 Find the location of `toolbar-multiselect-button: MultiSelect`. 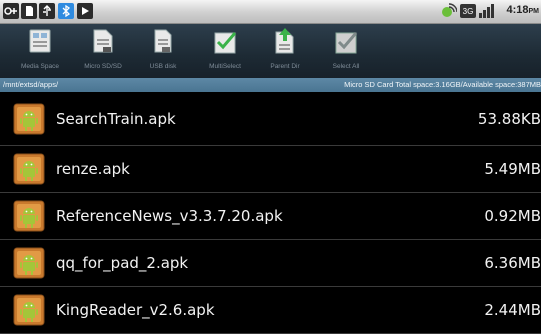

toolbar-multiselect-button: MultiSelect is located at coordinates (225, 51).